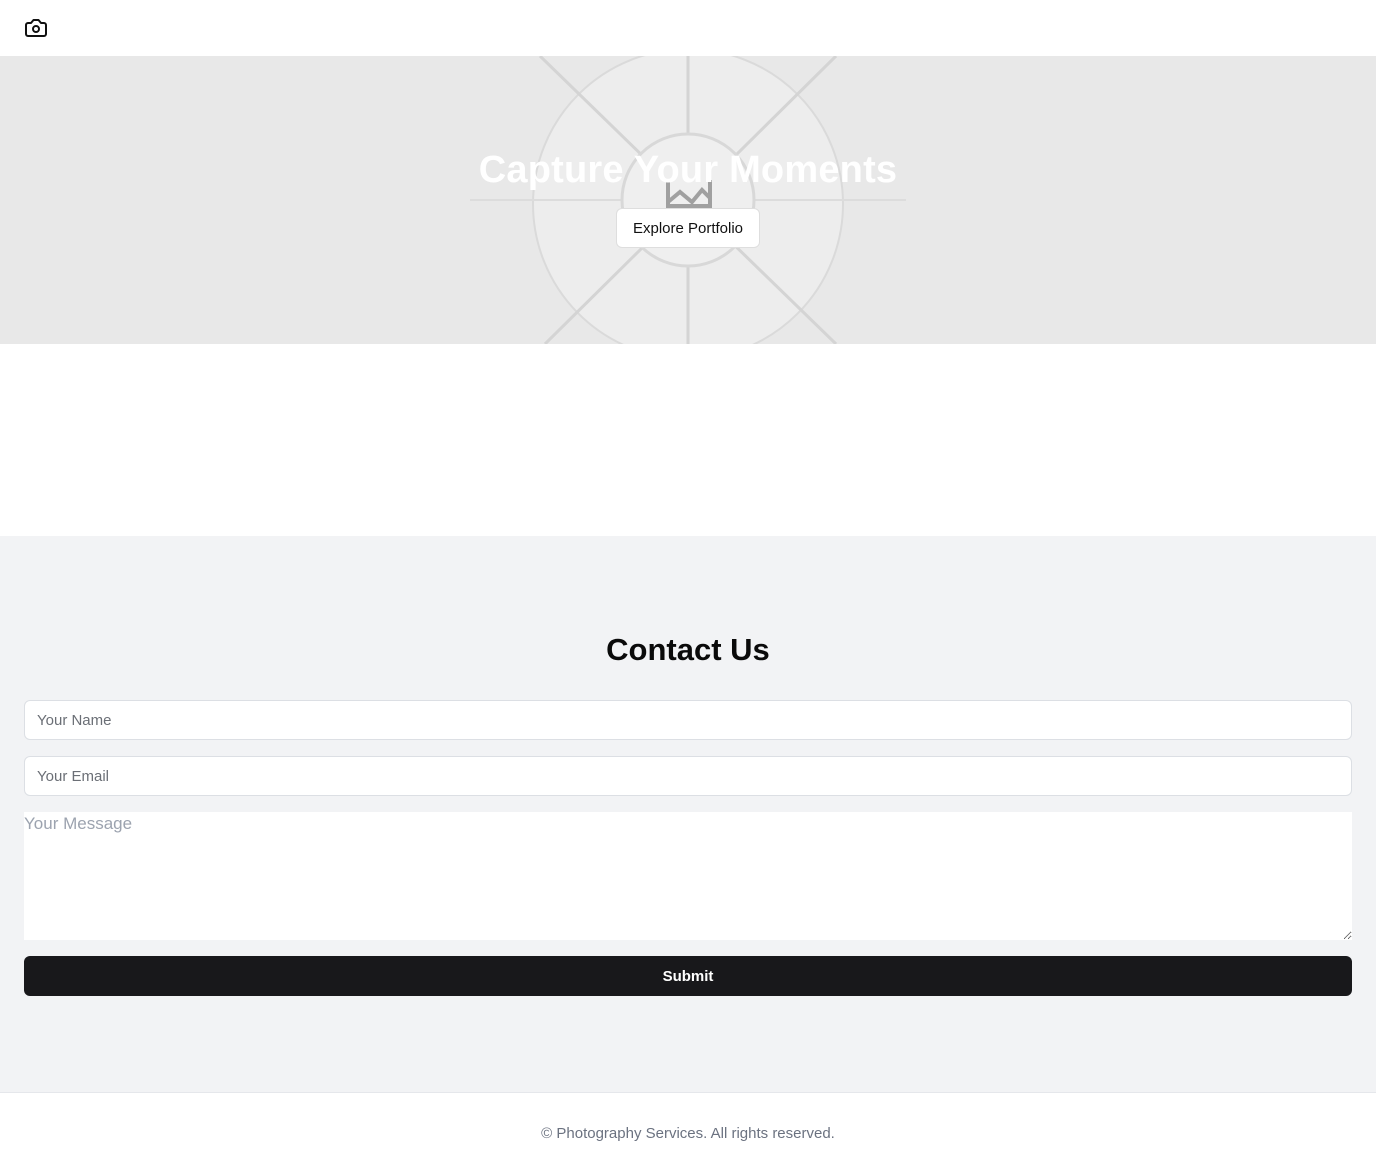 The width and height of the screenshot is (1376, 1172). What do you see at coordinates (688, 776) in the screenshot?
I see `email-input` at bounding box center [688, 776].